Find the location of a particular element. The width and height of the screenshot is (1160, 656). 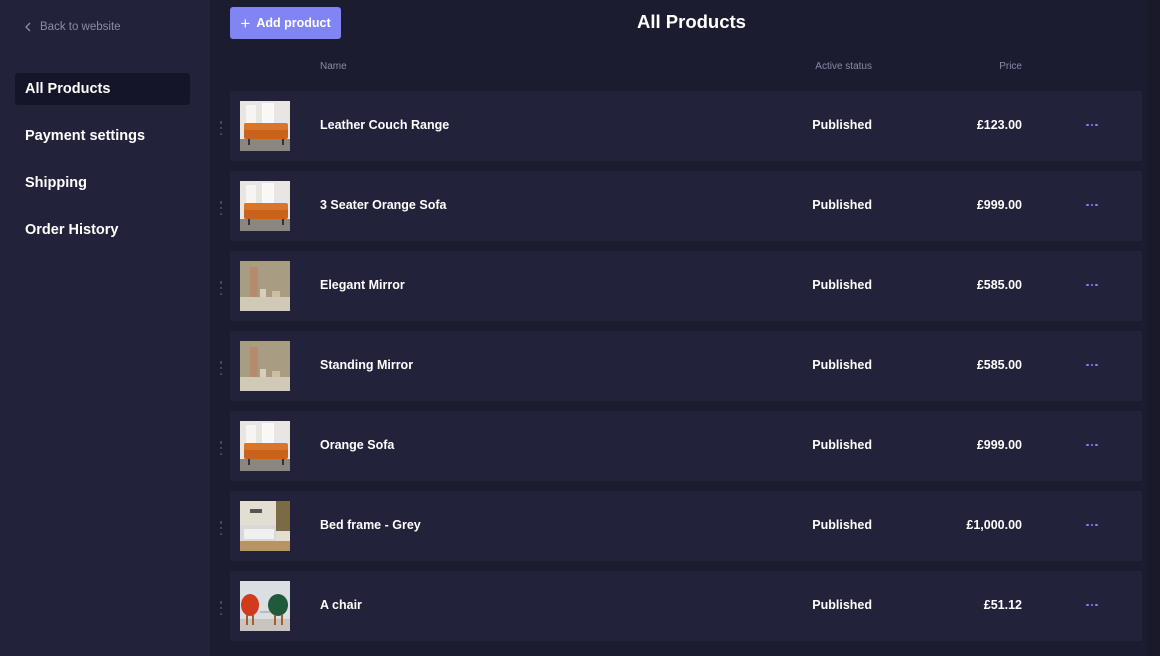

product-name: 3 Seater Orange Sofa is located at coordinates (383, 205).